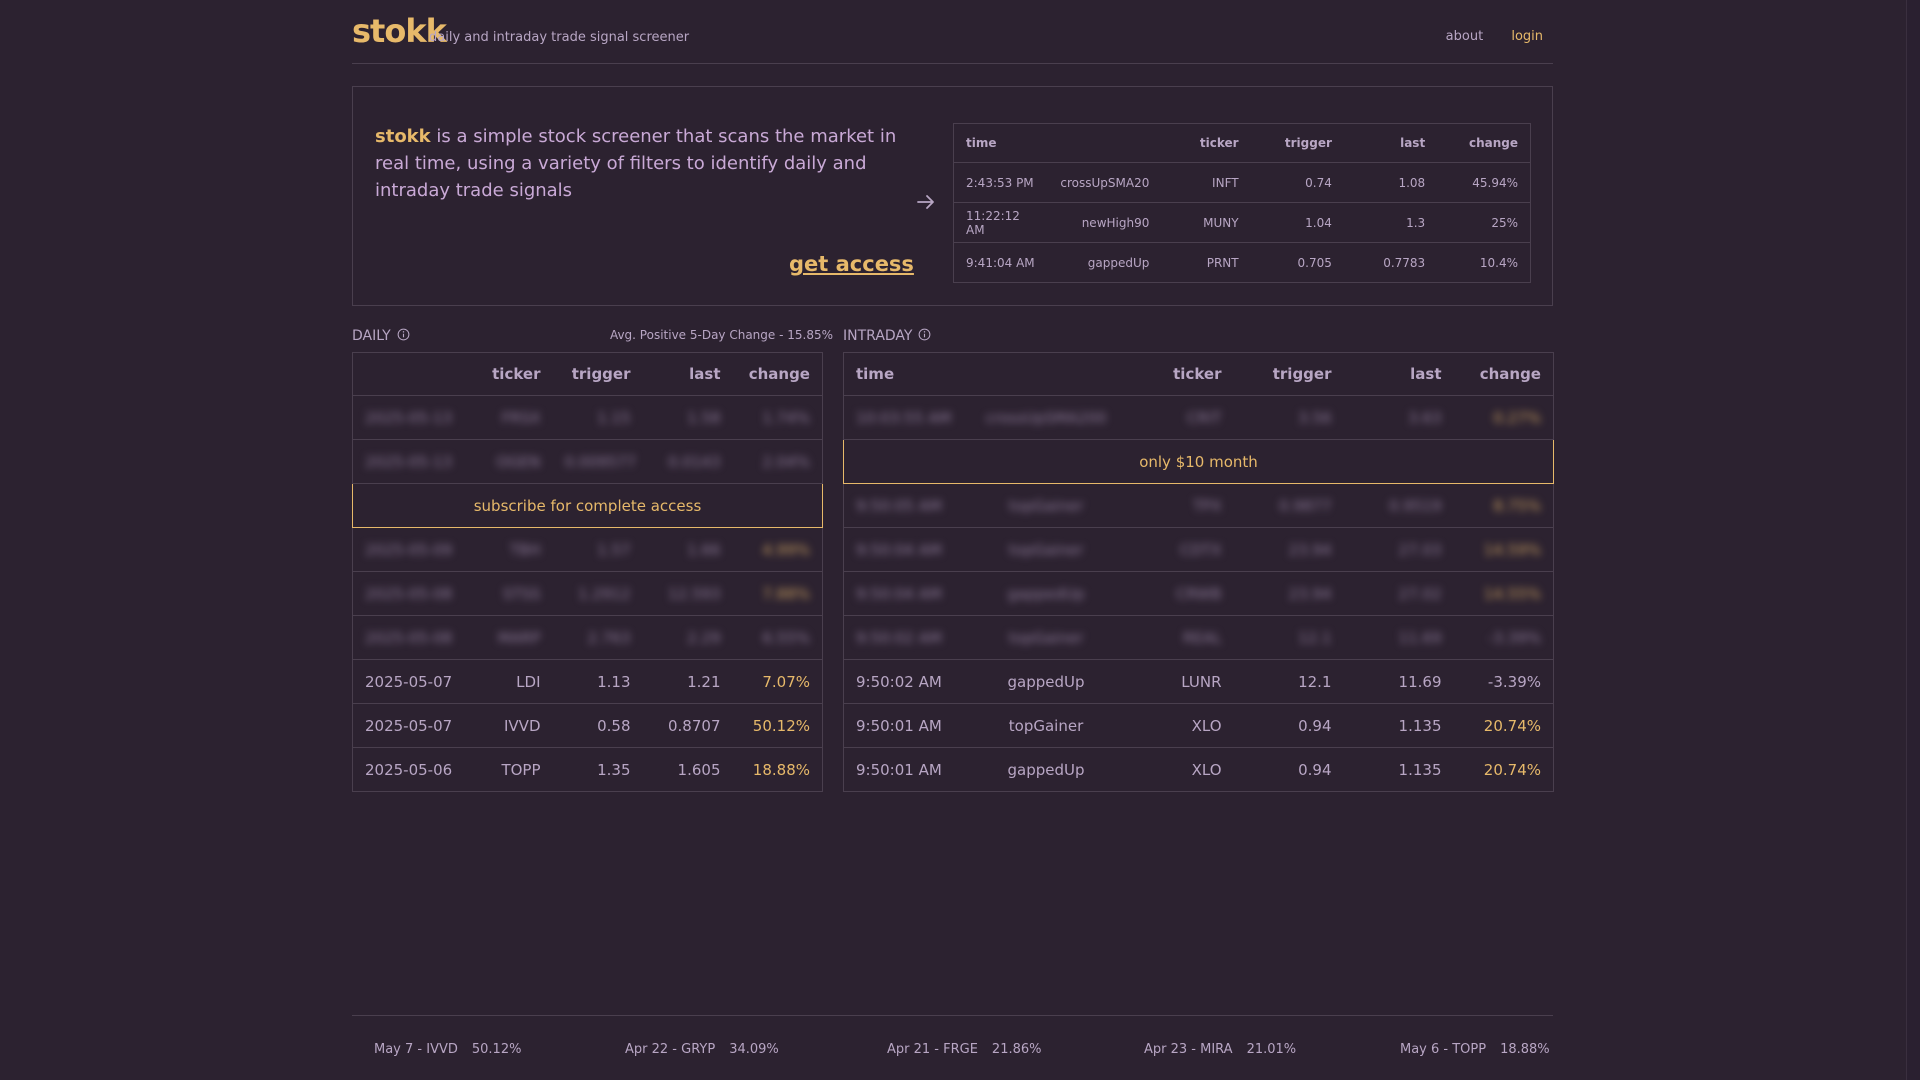  I want to click on pricing-row: only $10 month, so click(1198, 461).